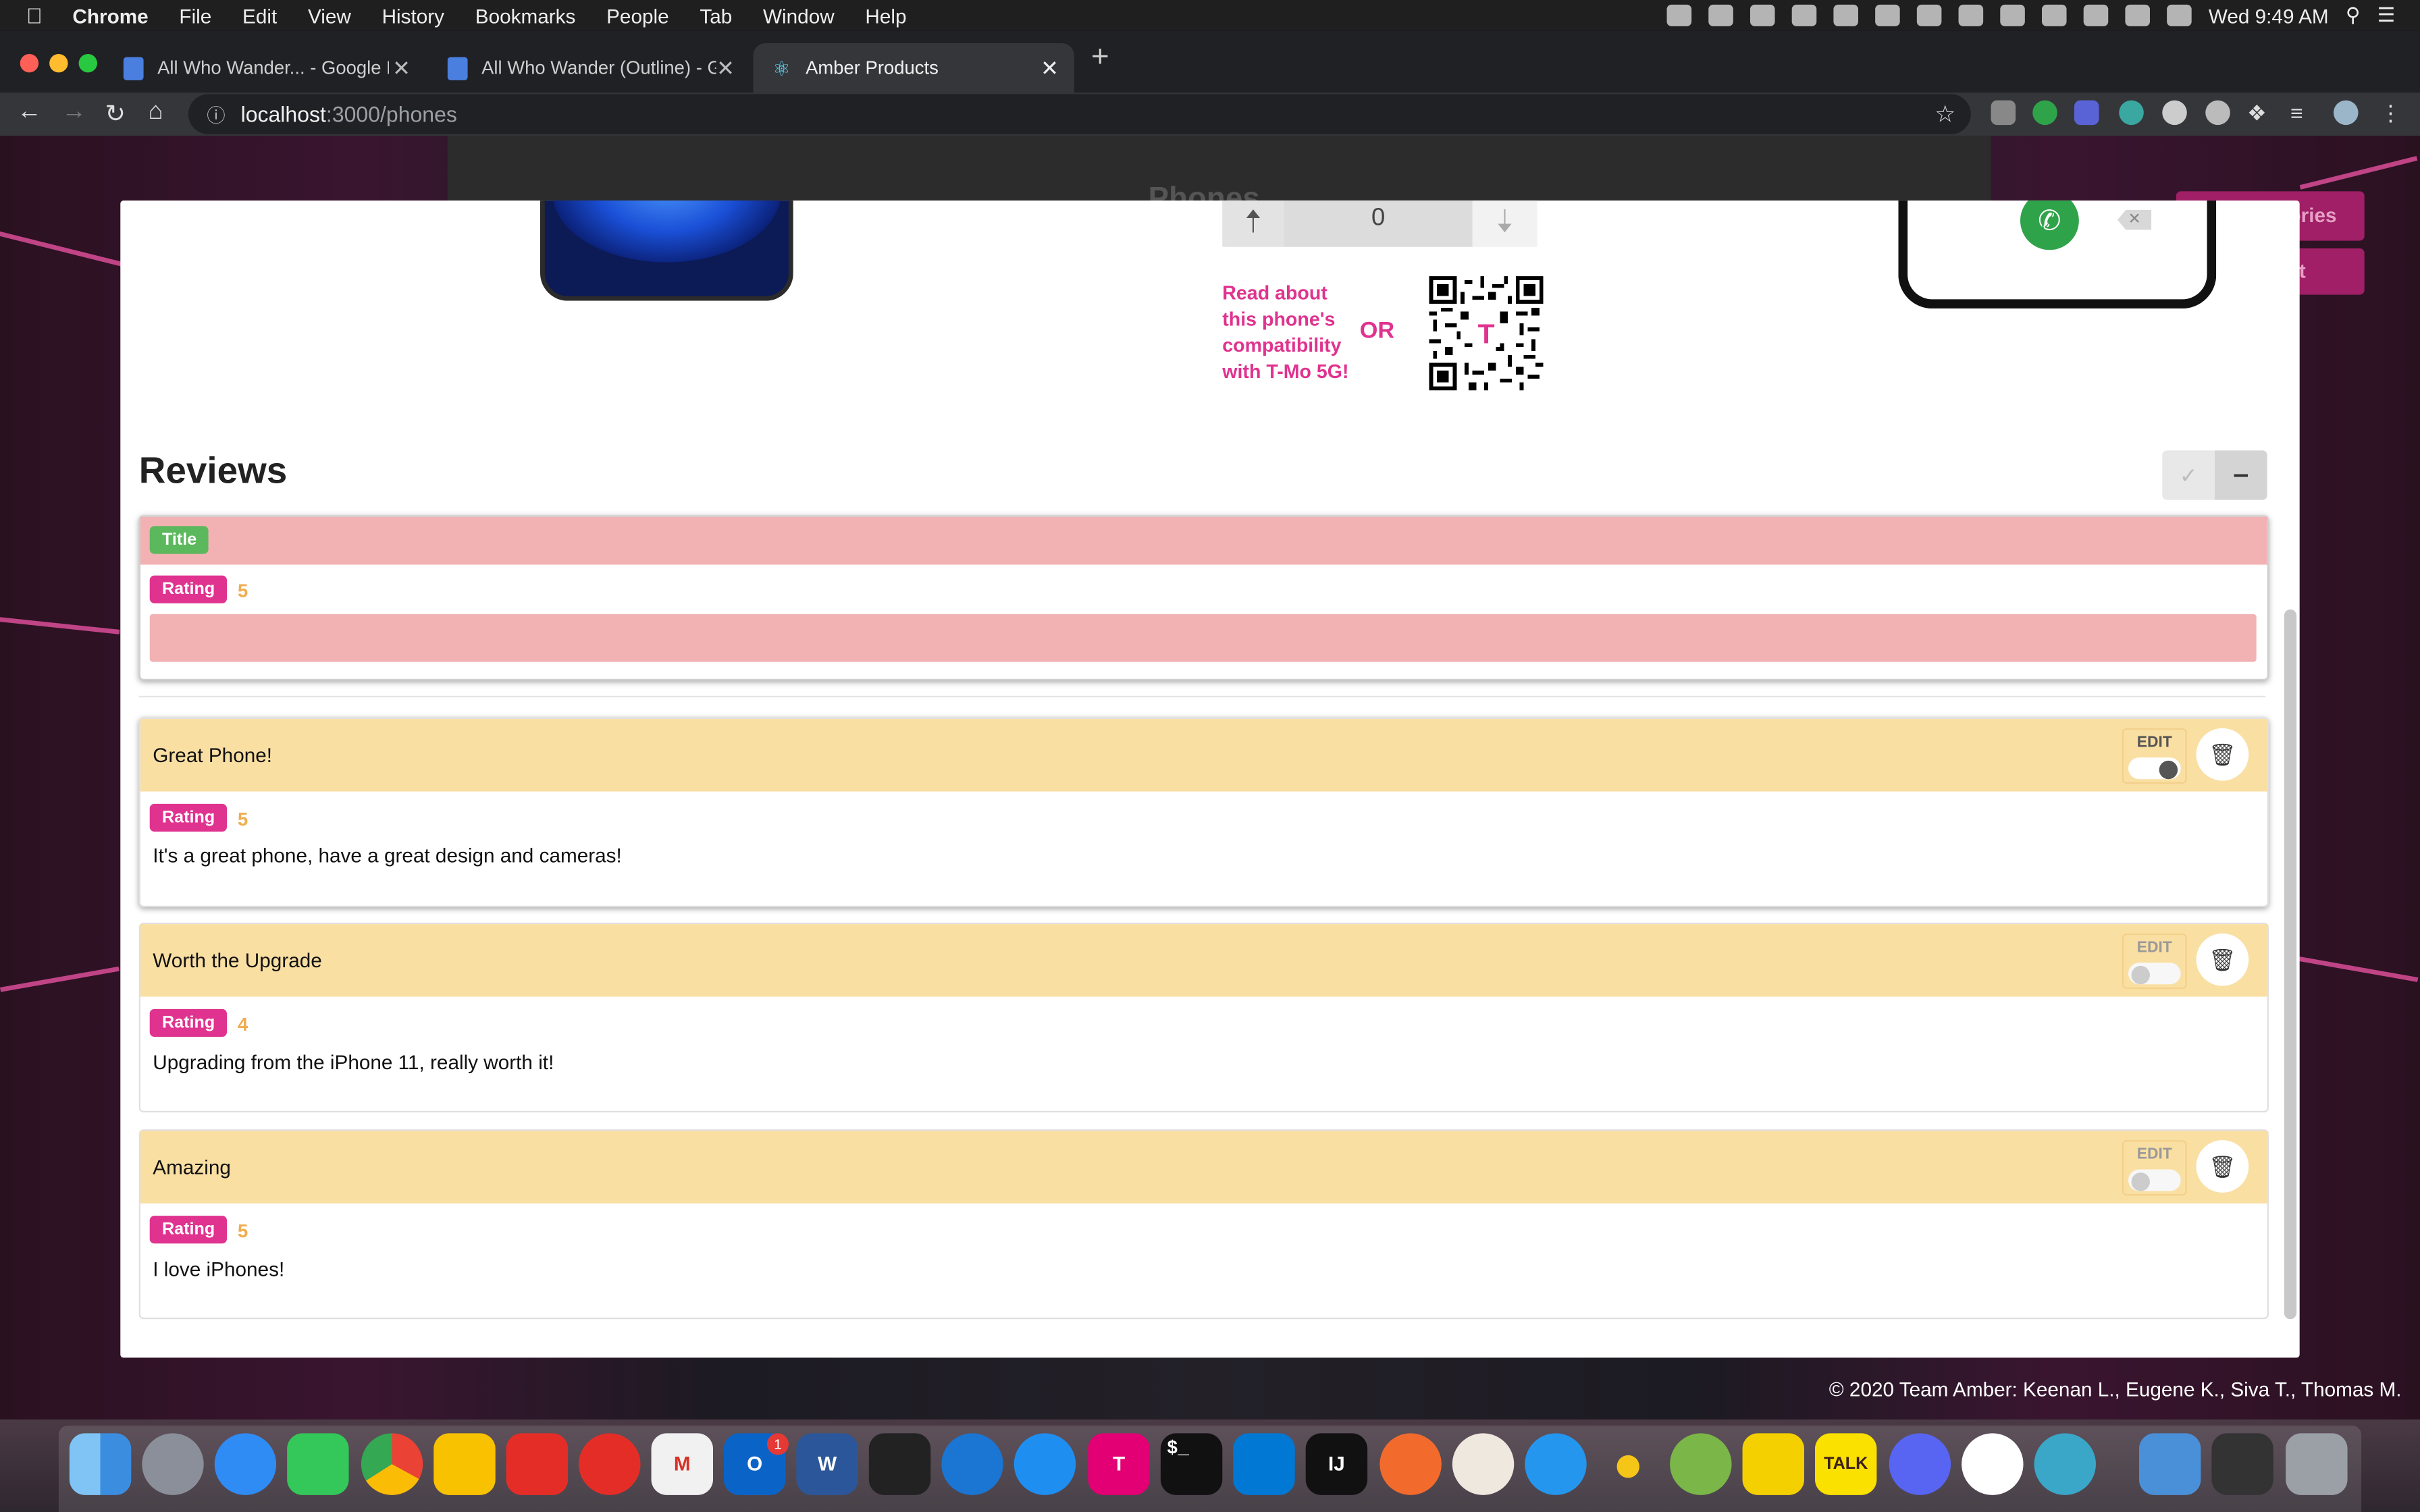 The height and width of the screenshot is (1512, 2420). Describe the element at coordinates (1504, 223) in the screenshot. I see `downvote-button: 🠣` at that location.